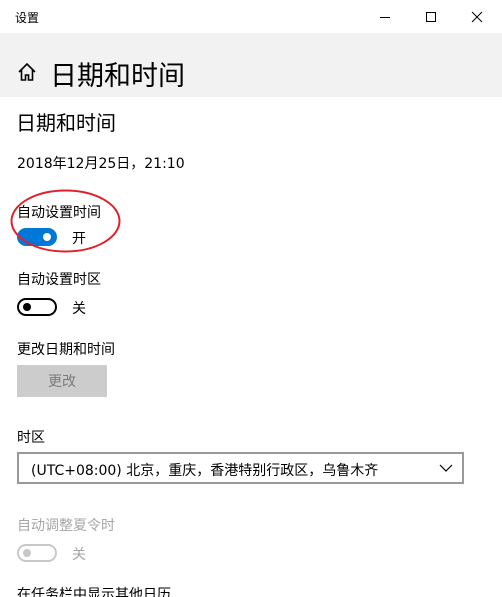 The image size is (502, 597). What do you see at coordinates (117, 76) in the screenshot?
I see `page-title: 日期和时间` at bounding box center [117, 76].